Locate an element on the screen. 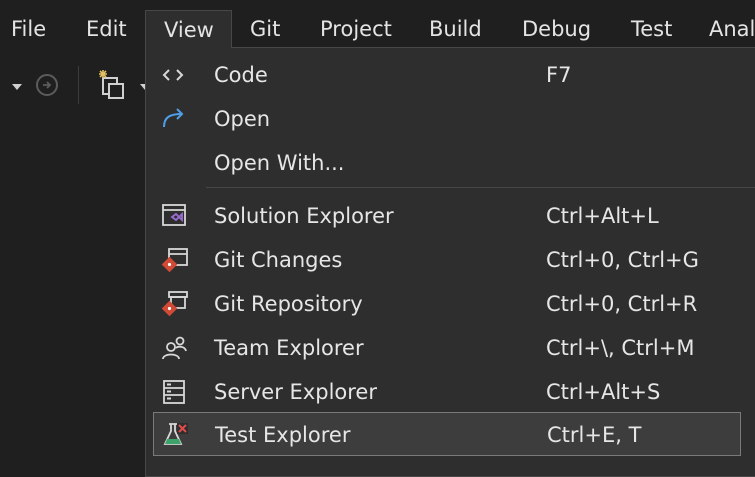 The image size is (755, 477). menu-divider is located at coordinates (480, 187).